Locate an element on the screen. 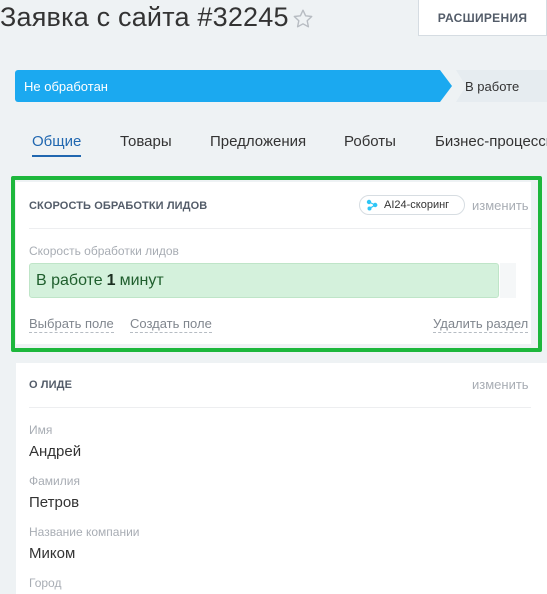 The image size is (547, 594). select-field-link: Выбрать поле is located at coordinates (71, 324).